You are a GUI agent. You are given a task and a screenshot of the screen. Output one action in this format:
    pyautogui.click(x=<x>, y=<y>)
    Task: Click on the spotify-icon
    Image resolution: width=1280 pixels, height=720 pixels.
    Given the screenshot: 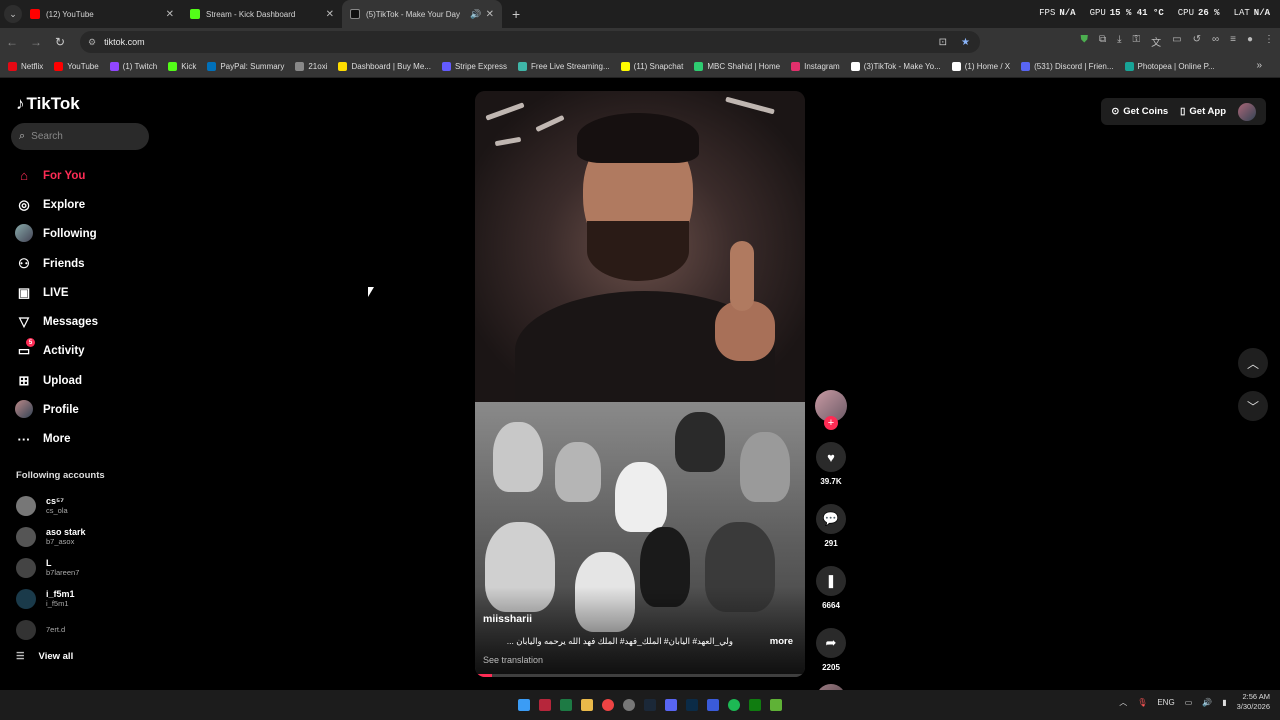 What is the action you would take?
    pyautogui.click(x=734, y=705)
    